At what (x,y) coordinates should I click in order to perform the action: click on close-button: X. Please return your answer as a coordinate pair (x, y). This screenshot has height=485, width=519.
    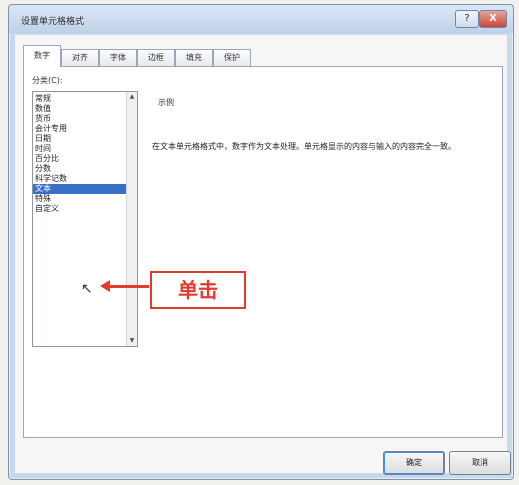
    Looking at the image, I should click on (493, 19).